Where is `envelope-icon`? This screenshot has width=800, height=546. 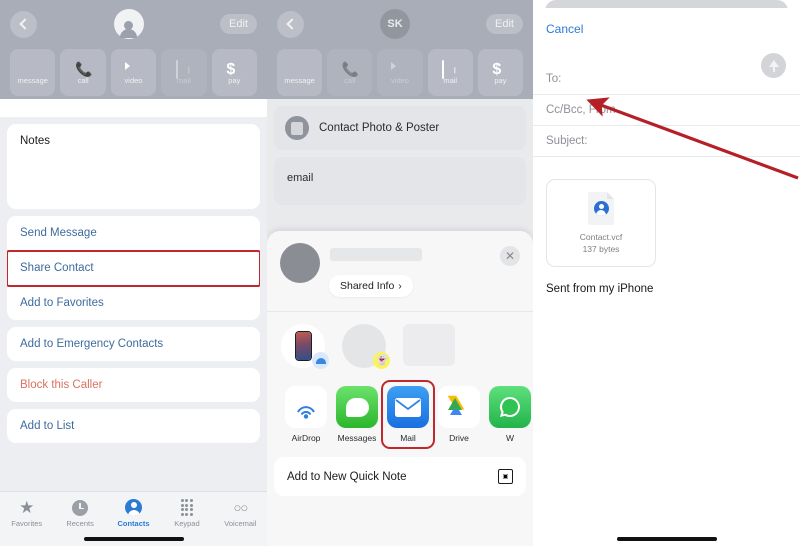
envelope-icon is located at coordinates (450, 69).